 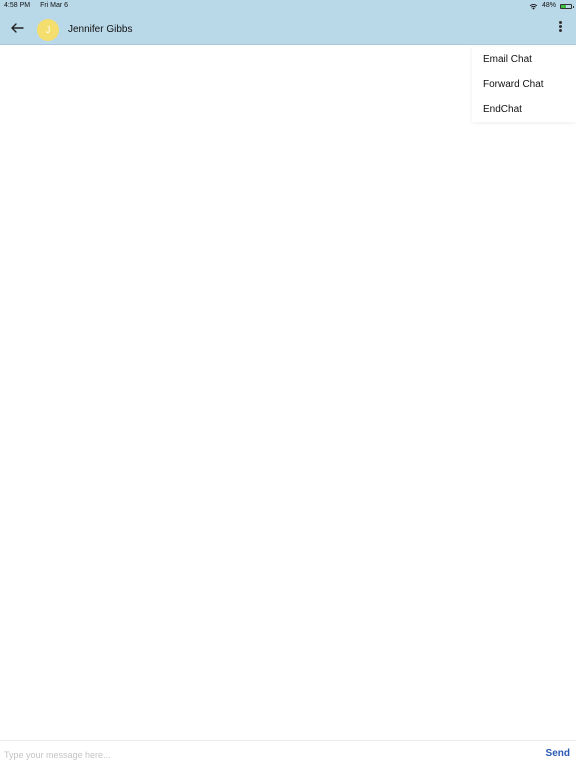 What do you see at coordinates (524, 109) in the screenshot?
I see `menu-item-end-chat: EndChat` at bounding box center [524, 109].